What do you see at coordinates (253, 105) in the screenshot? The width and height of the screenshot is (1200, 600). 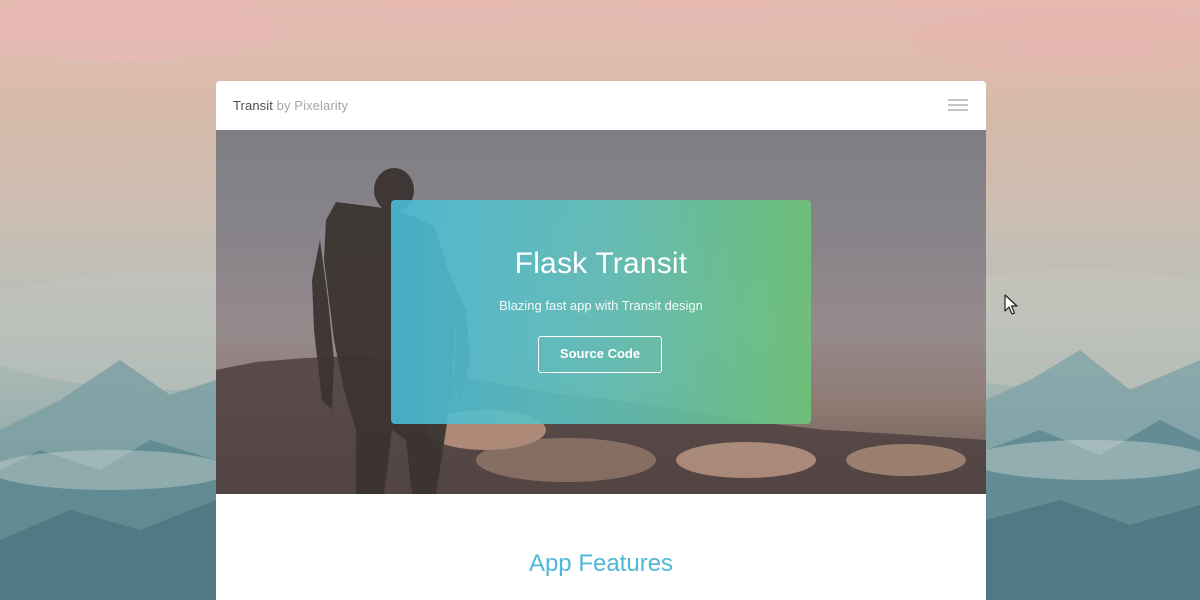 I see `brand-name: Transit` at bounding box center [253, 105].